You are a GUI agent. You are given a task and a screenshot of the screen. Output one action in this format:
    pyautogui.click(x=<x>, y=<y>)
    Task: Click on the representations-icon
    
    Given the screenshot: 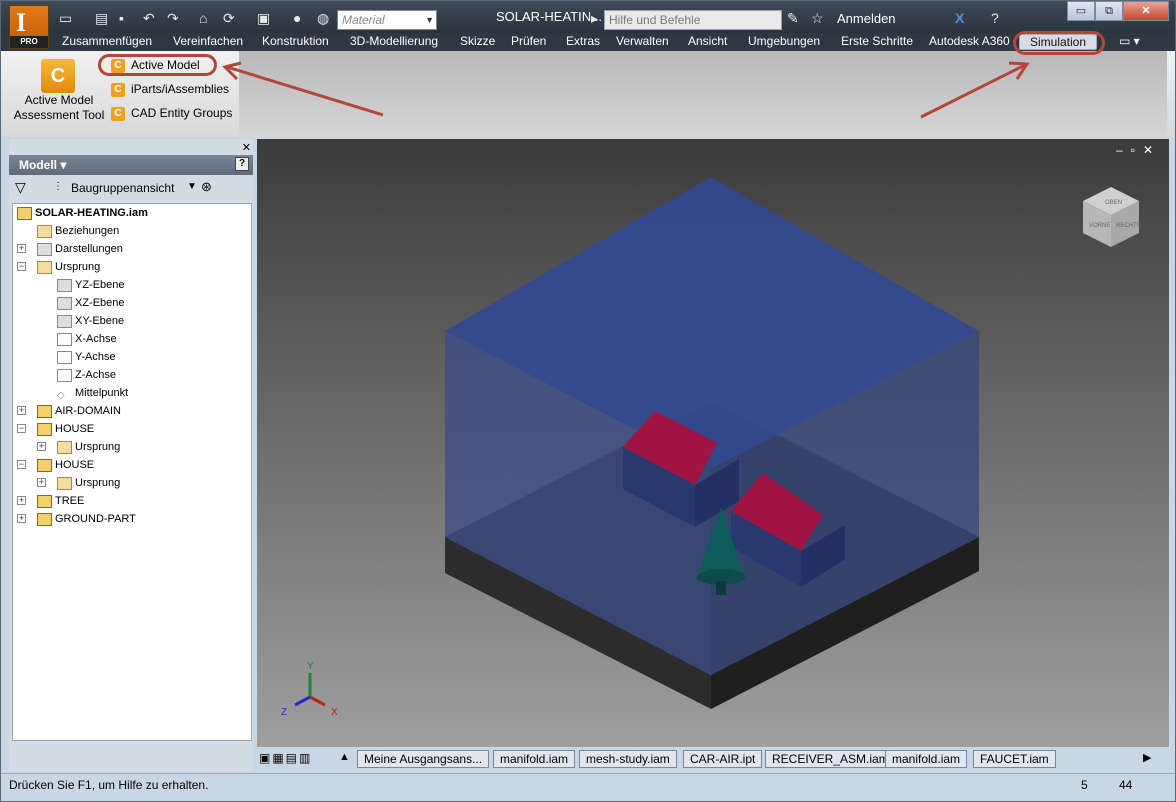 What is the action you would take?
    pyautogui.click(x=44, y=249)
    